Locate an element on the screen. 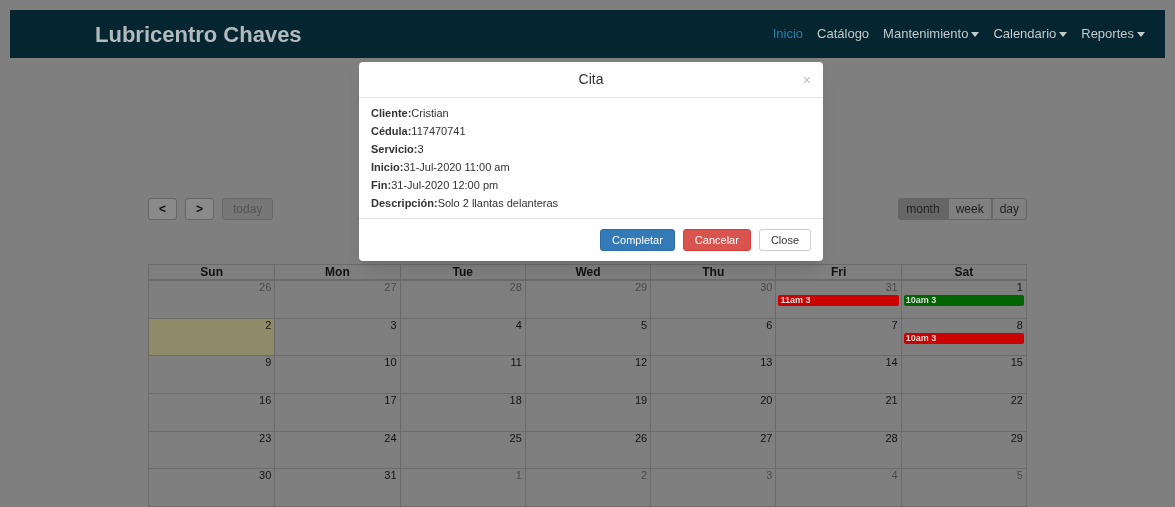 This screenshot has width=1175, height=507. nav-link: Inicio is located at coordinates (788, 34).